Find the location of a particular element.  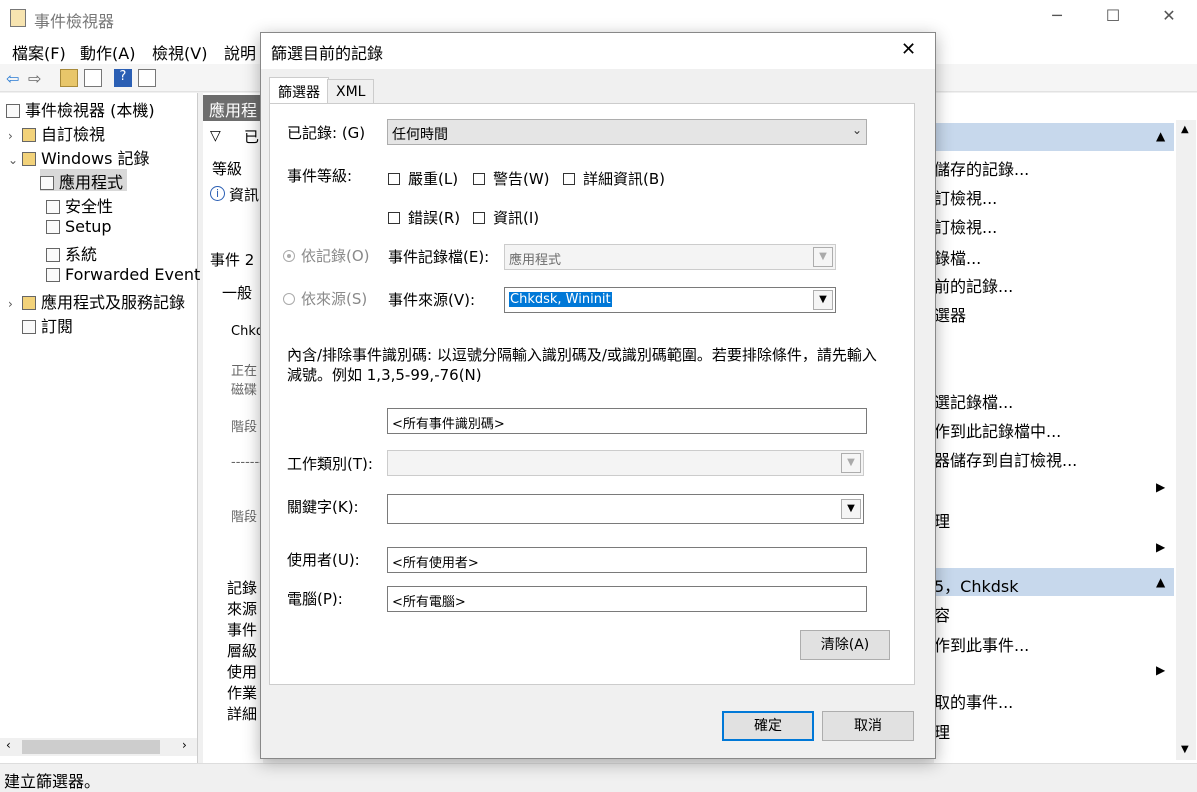

keywords-label: 關鍵字(K): is located at coordinates (323, 507).